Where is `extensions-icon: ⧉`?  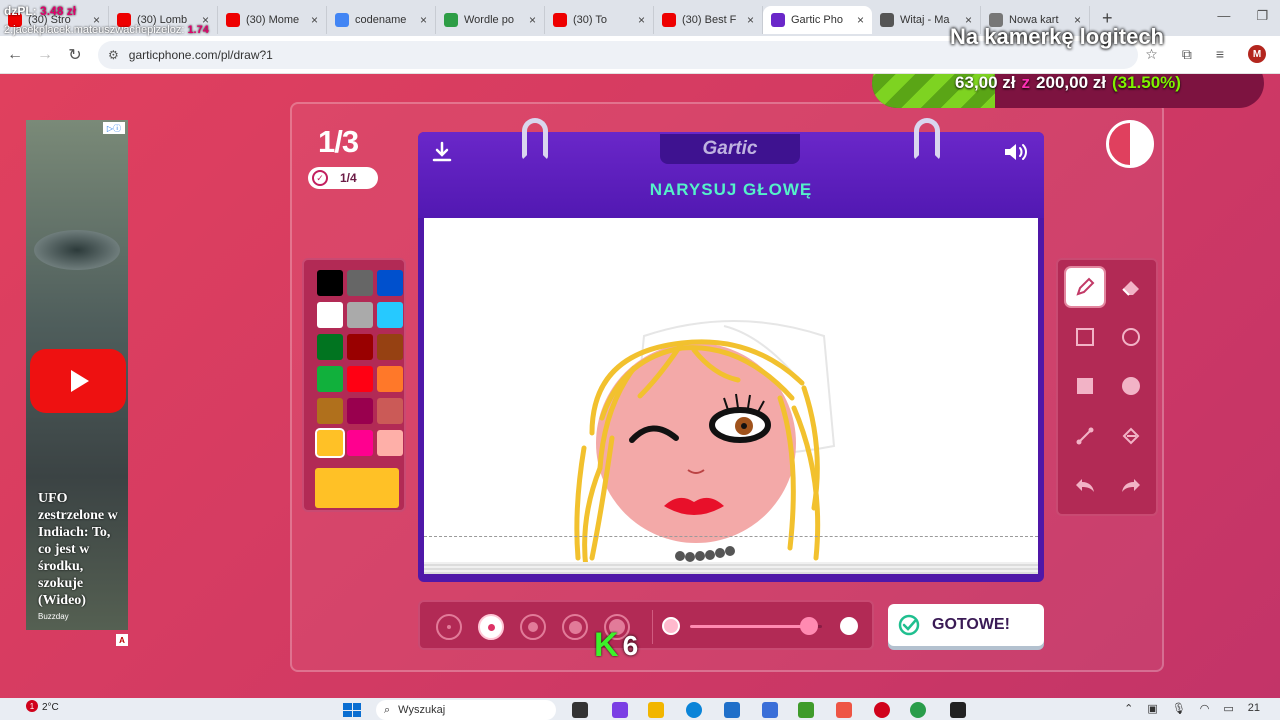 extensions-icon: ⧉ is located at coordinates (1187, 54).